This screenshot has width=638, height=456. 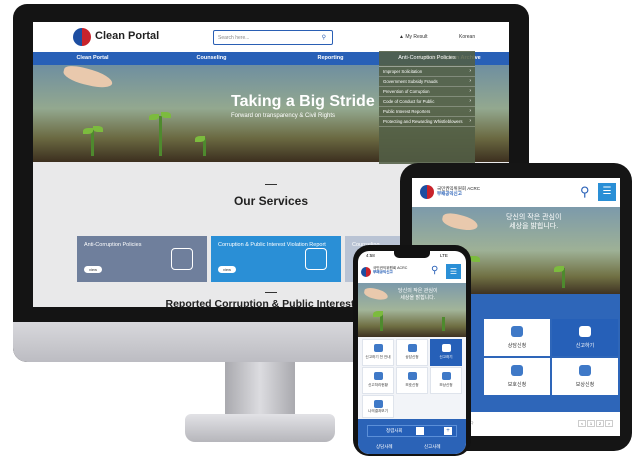 What do you see at coordinates (420, 431) in the screenshot?
I see `bottom-toggle-icon` at bounding box center [420, 431].